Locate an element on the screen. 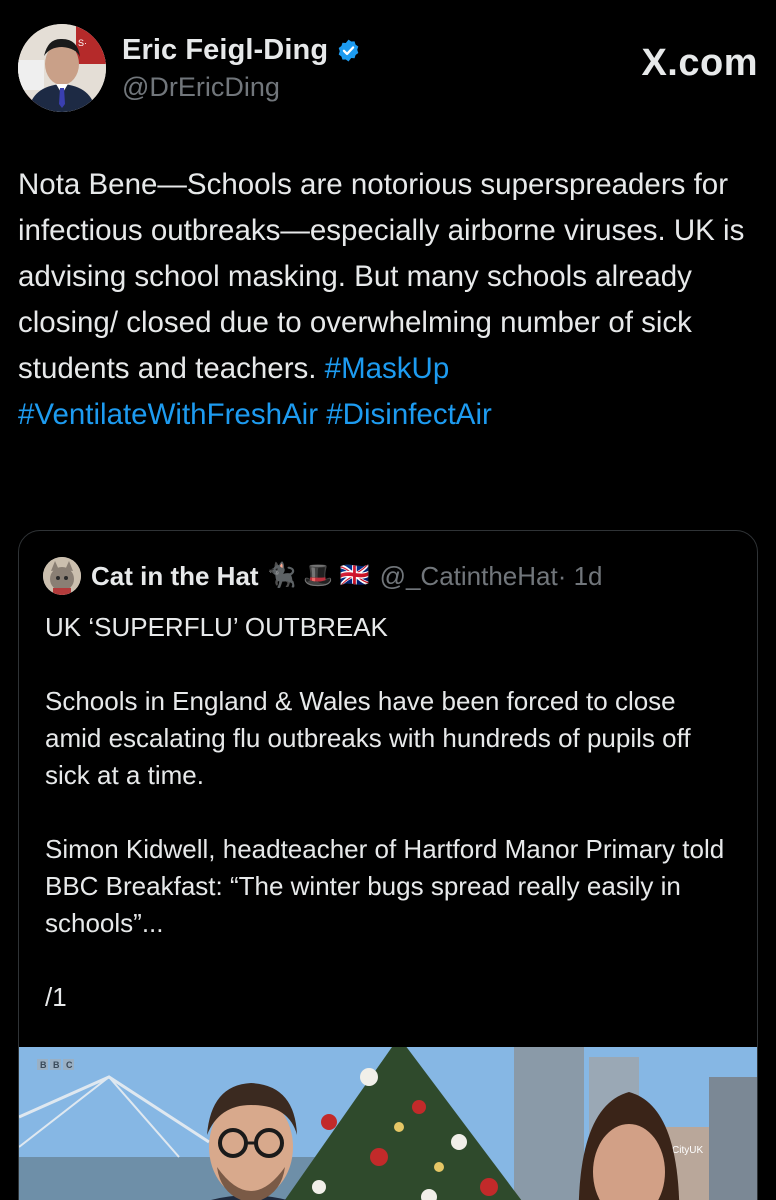  quoted-post-paragraph: UK ‘SUPERFLU’ OUTBREAK is located at coordinates (216, 627).